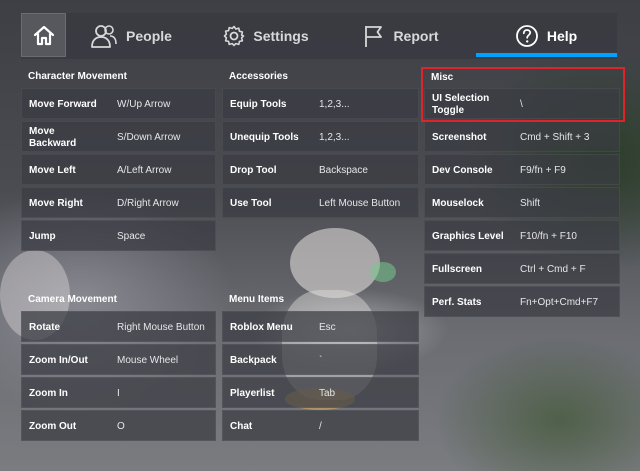  I want to click on keybind-row: Move Right D/Right Arrow, so click(118, 202).